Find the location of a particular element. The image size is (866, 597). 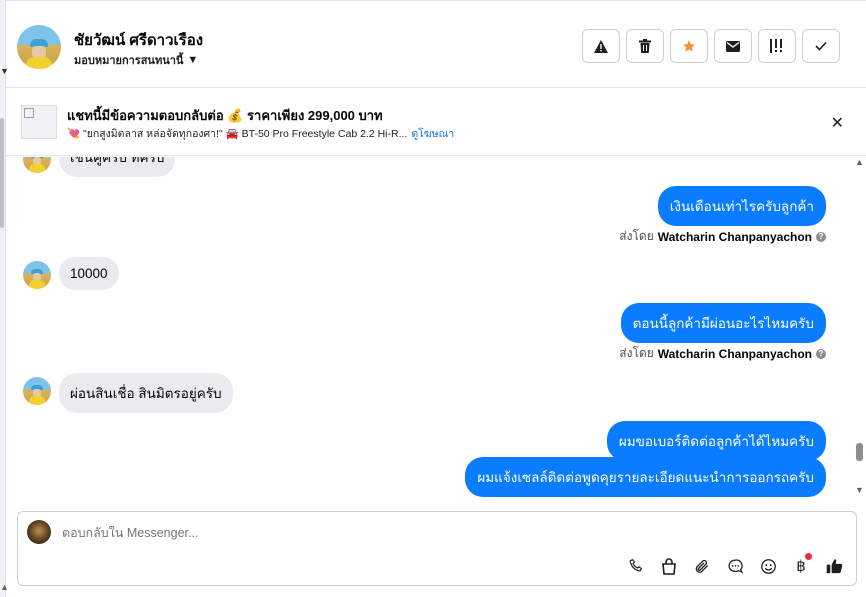

check-icon is located at coordinates (821, 46).